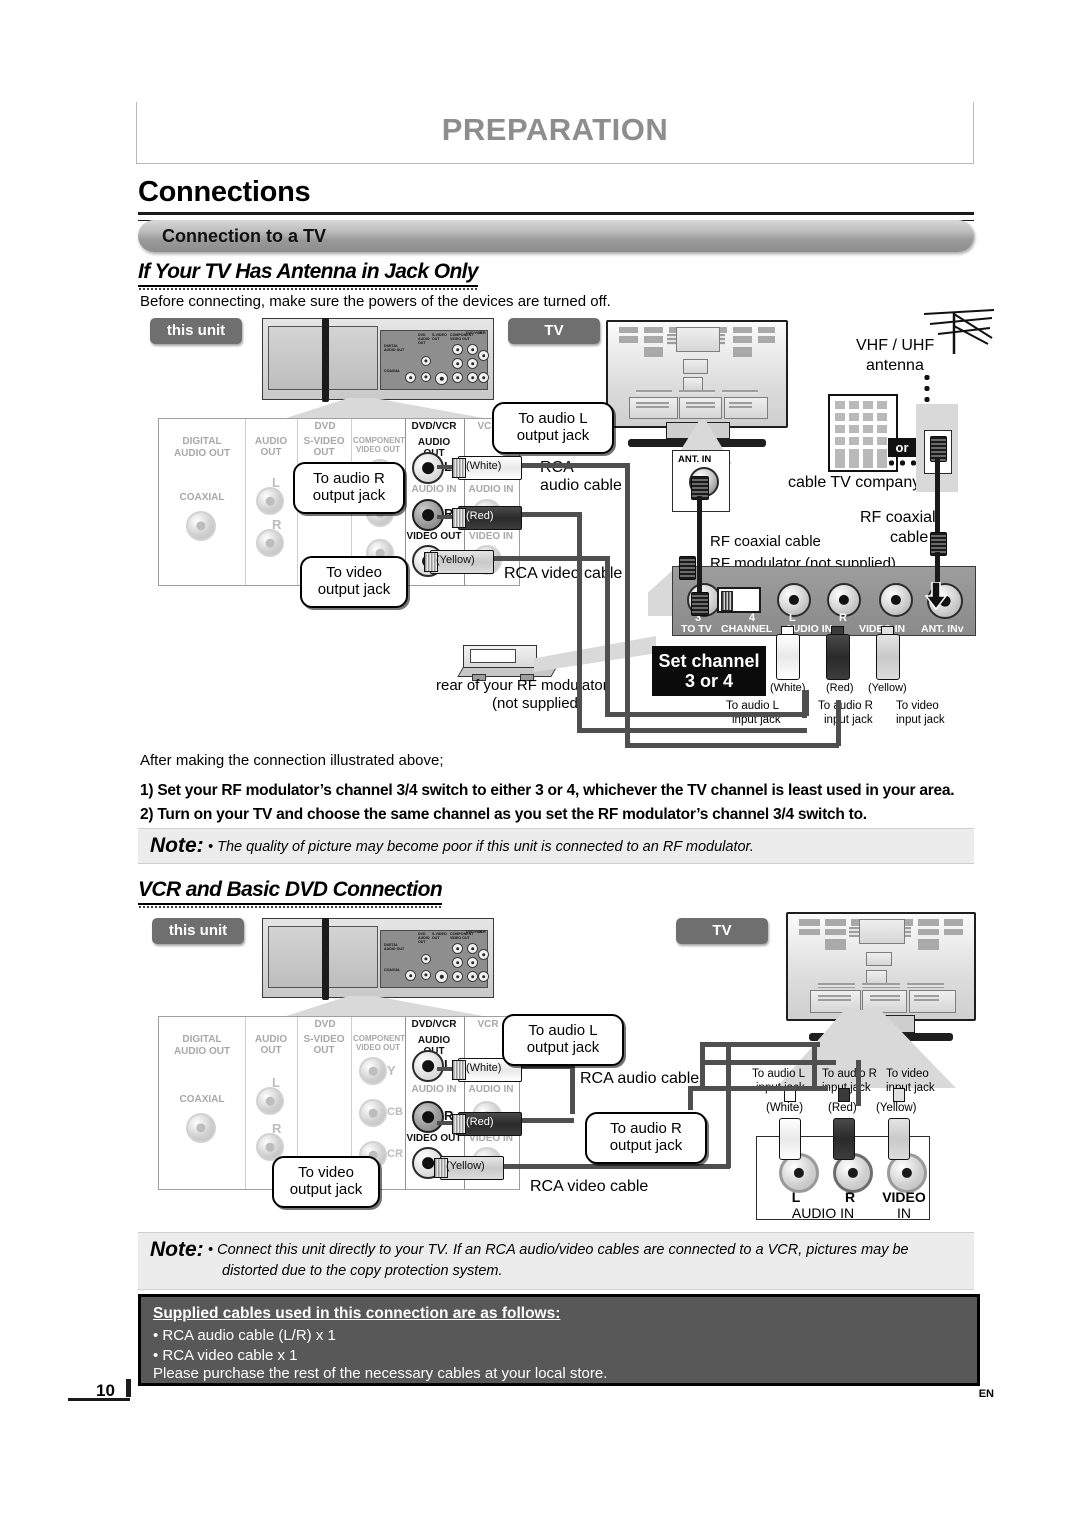 This screenshot has height=1528, width=1080. I want to click on plug-white-2-label: (White), so click(484, 1068).